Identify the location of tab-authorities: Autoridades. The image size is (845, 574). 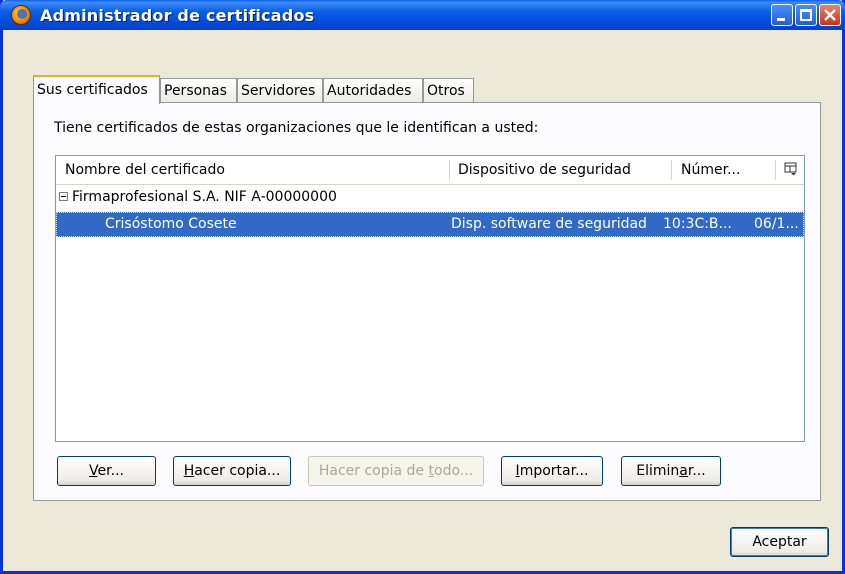
(373, 90).